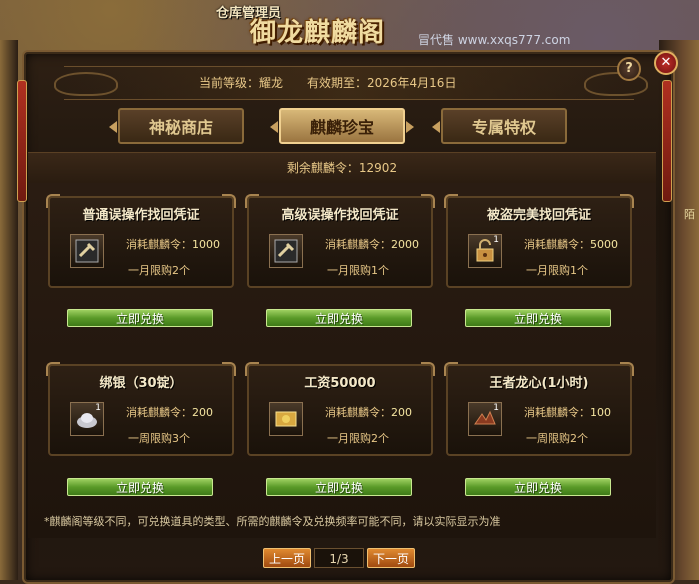  I want to click on item-card: 绑银（30锭） 1 消耗麒麟令：200 一周限购3个, so click(141, 409).